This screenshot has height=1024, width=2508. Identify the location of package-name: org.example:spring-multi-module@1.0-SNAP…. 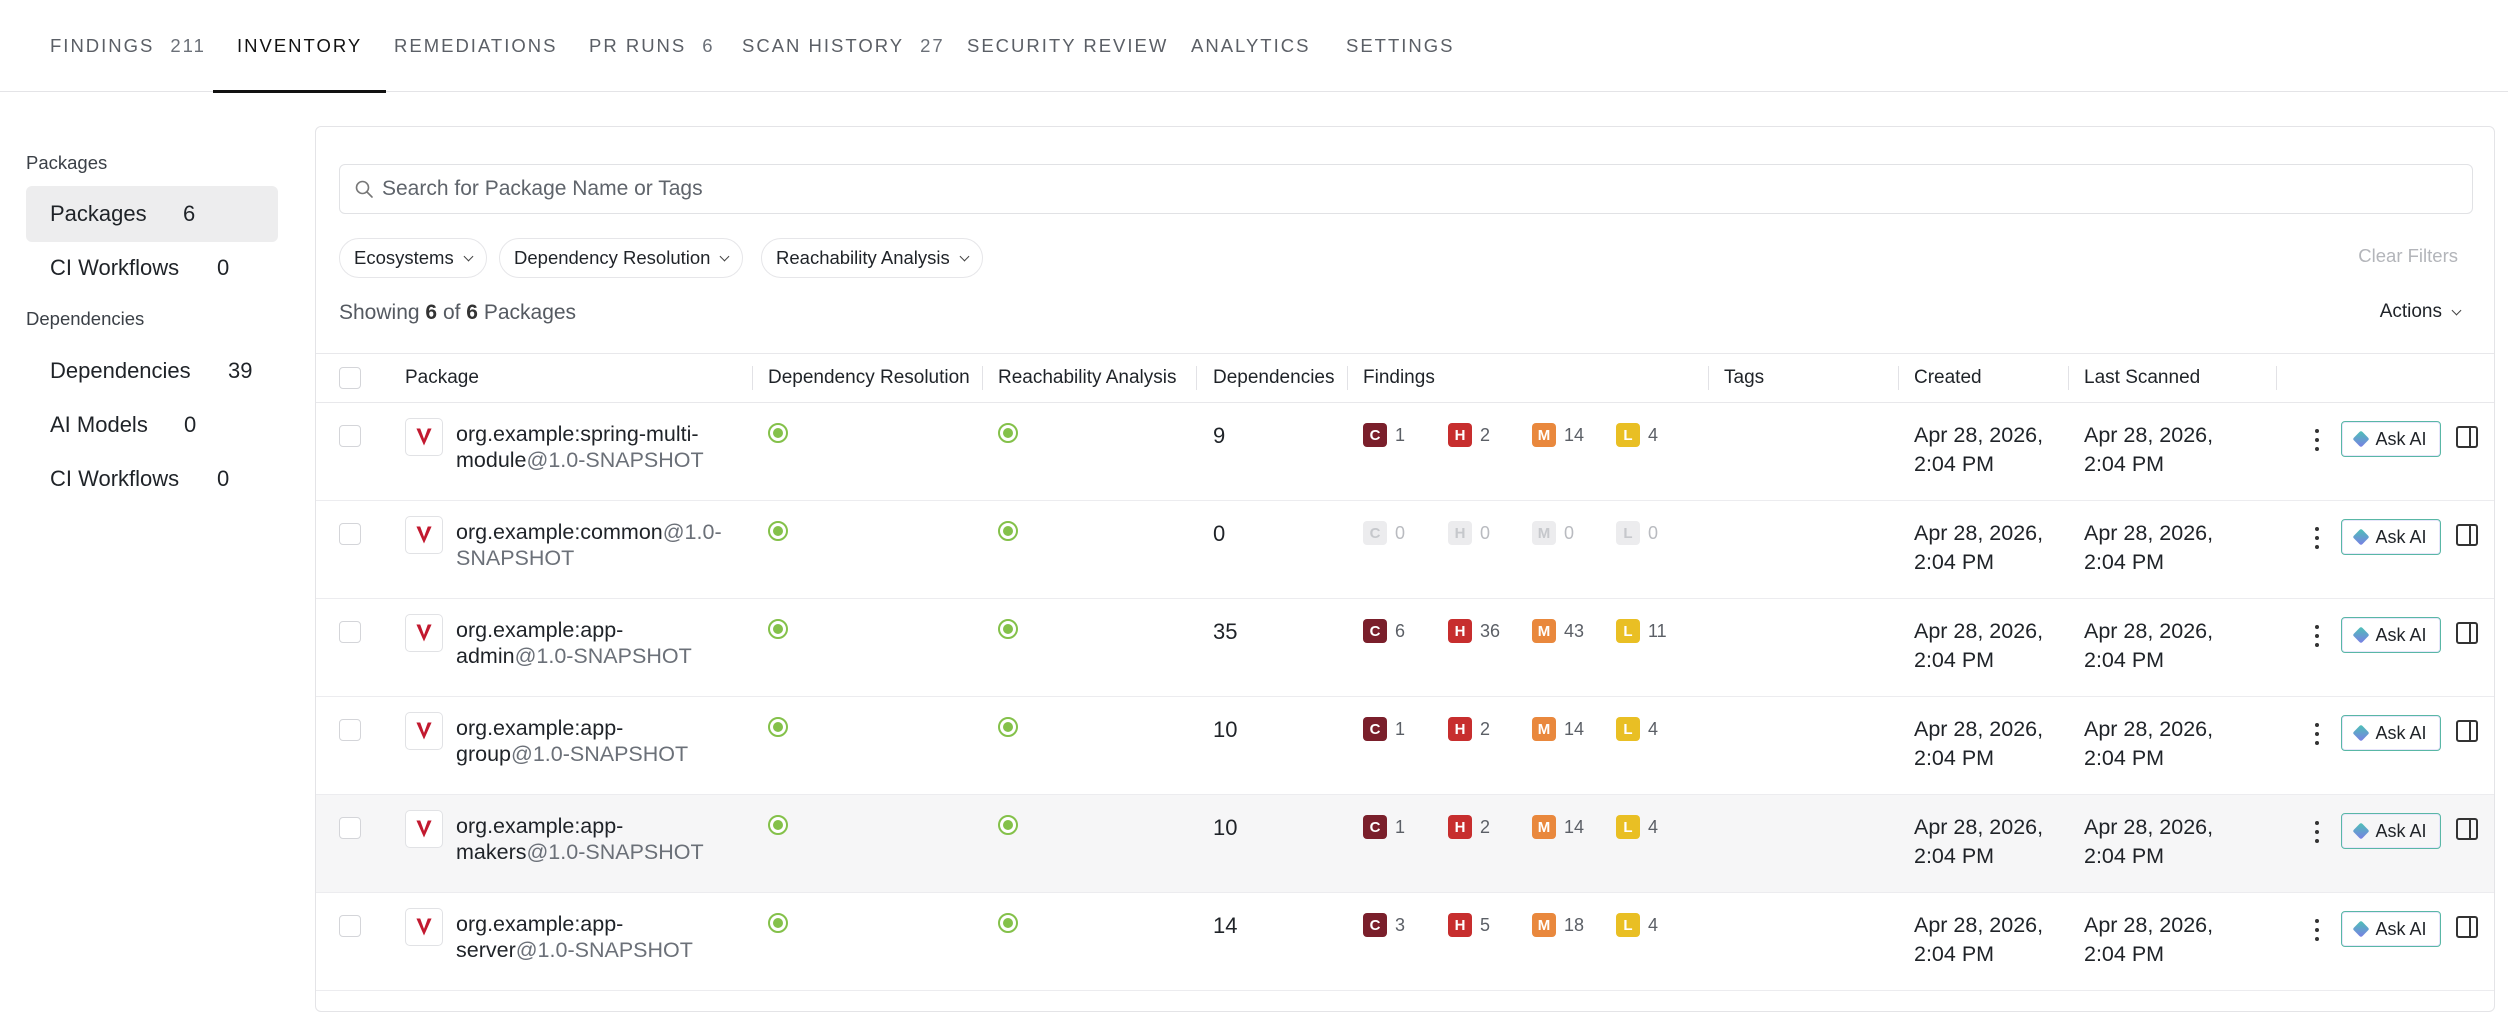
(601, 447).